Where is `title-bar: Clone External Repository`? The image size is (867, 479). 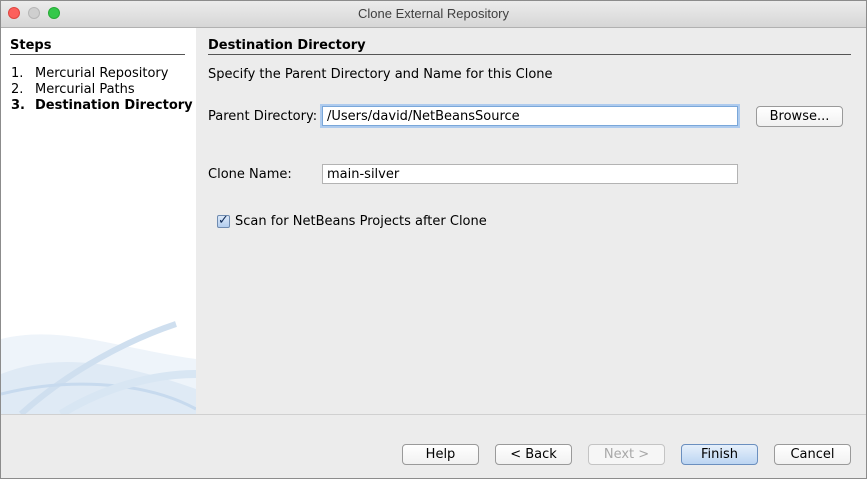 title-bar: Clone External Repository is located at coordinates (433, 14).